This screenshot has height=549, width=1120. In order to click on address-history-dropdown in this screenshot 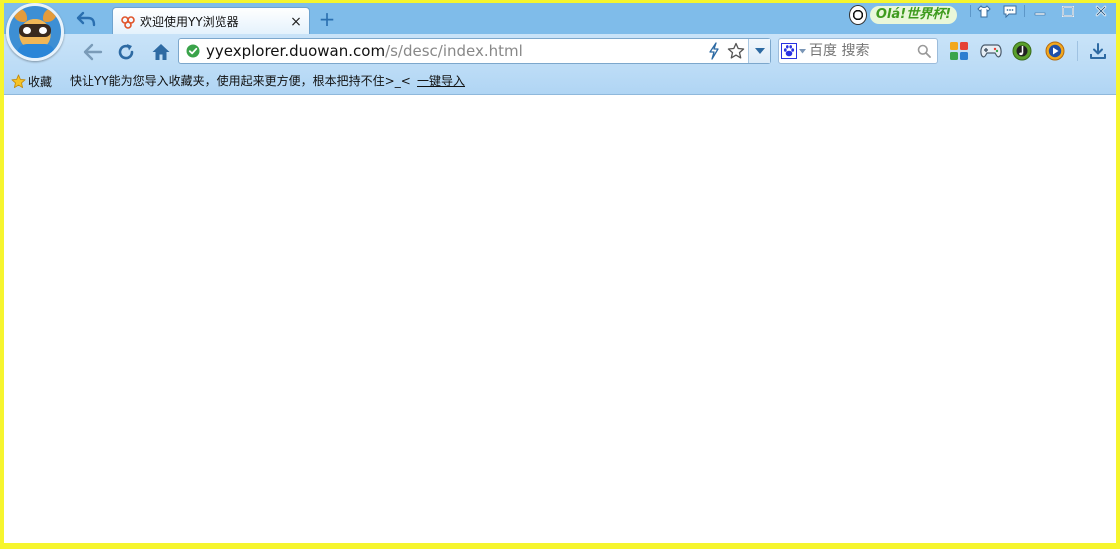, I will do `click(759, 51)`.